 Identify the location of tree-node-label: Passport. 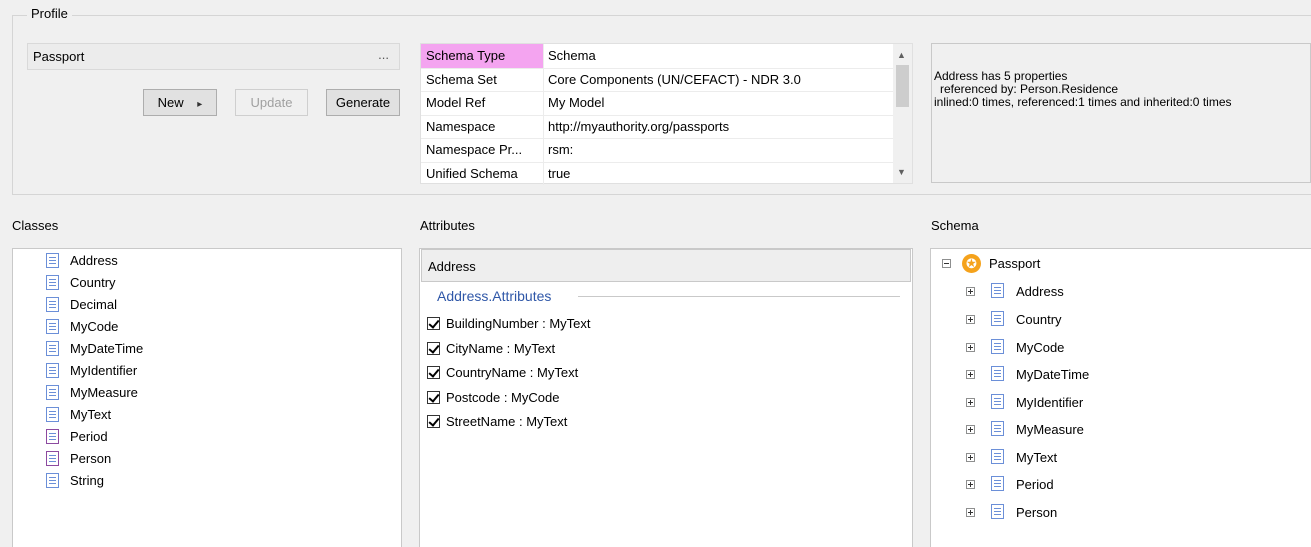
(1015, 263).